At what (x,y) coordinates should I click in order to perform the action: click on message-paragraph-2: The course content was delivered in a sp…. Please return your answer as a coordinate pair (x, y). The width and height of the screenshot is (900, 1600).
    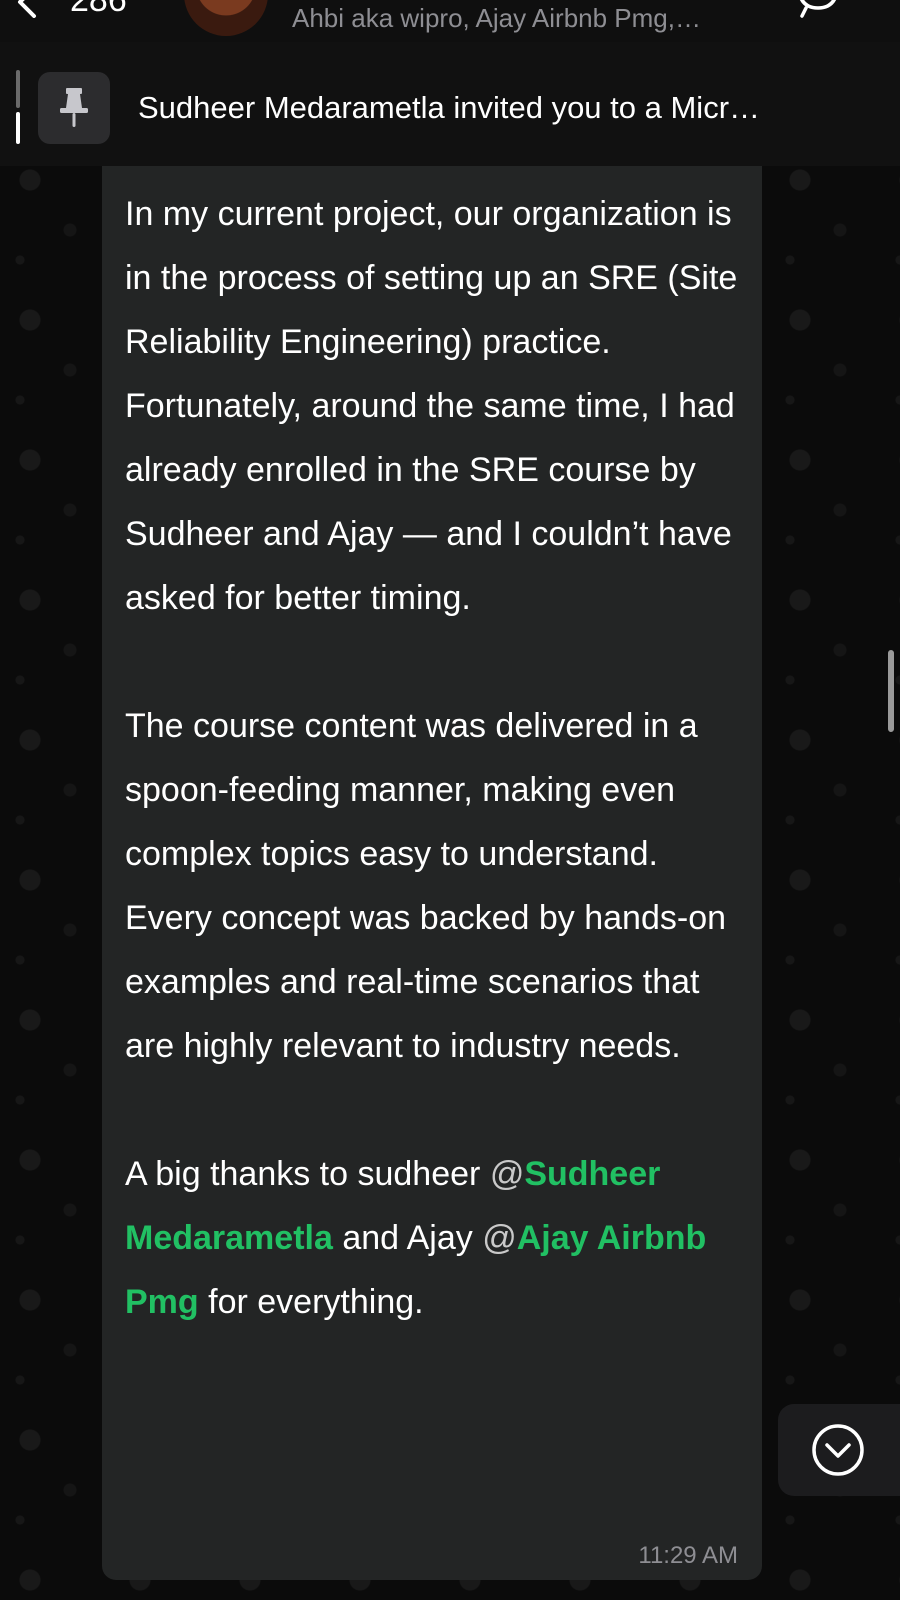
    Looking at the image, I should click on (426, 886).